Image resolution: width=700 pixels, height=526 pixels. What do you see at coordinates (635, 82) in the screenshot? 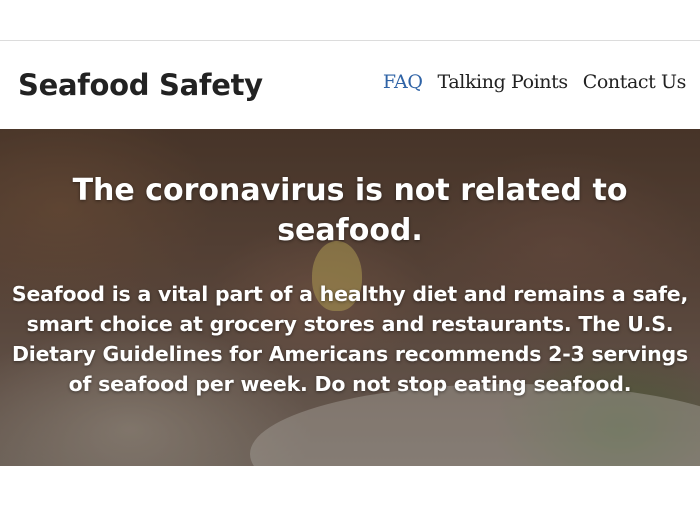
I see `nav-link-contact-us: Contact Us` at bounding box center [635, 82].